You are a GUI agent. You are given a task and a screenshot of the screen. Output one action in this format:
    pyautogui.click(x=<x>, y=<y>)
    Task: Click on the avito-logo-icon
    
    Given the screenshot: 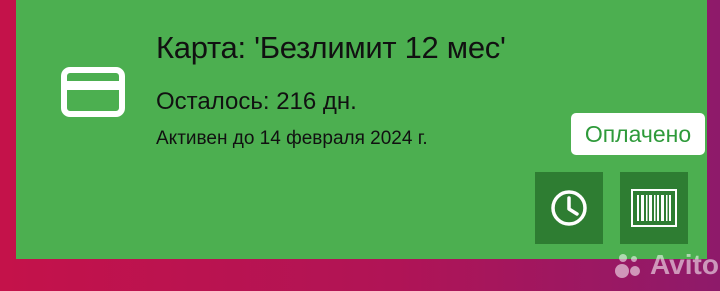 What is the action you would take?
    pyautogui.click(x=627, y=266)
    